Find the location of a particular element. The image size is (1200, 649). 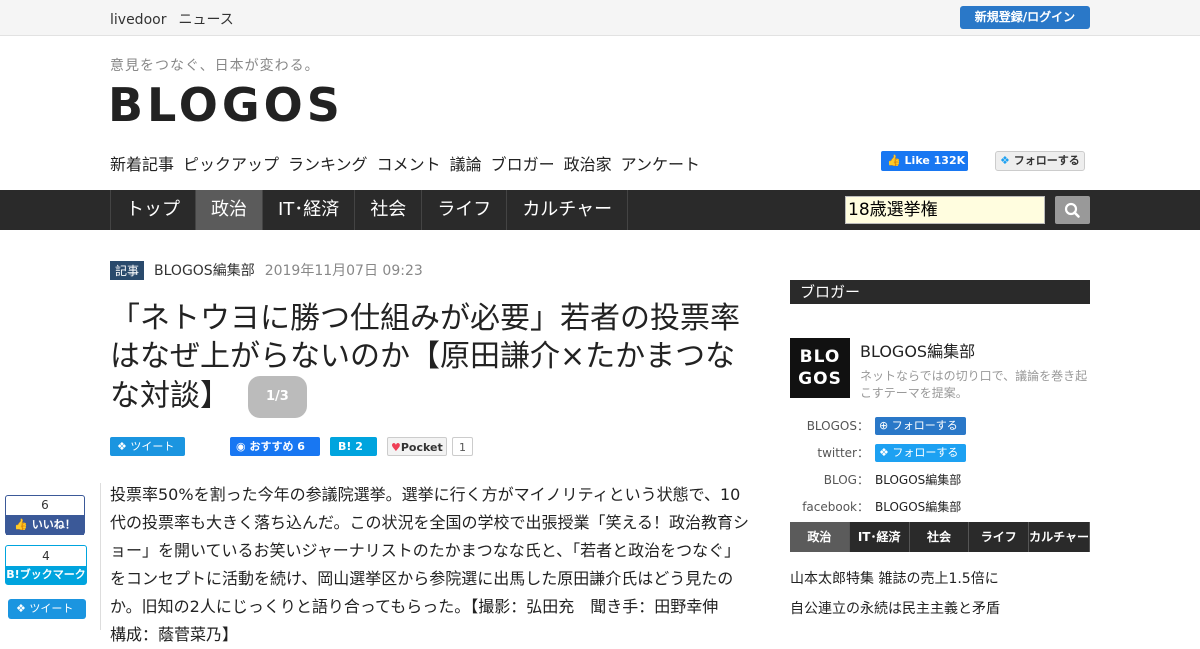

row-label: BLOGOS： is located at coordinates (837, 426).